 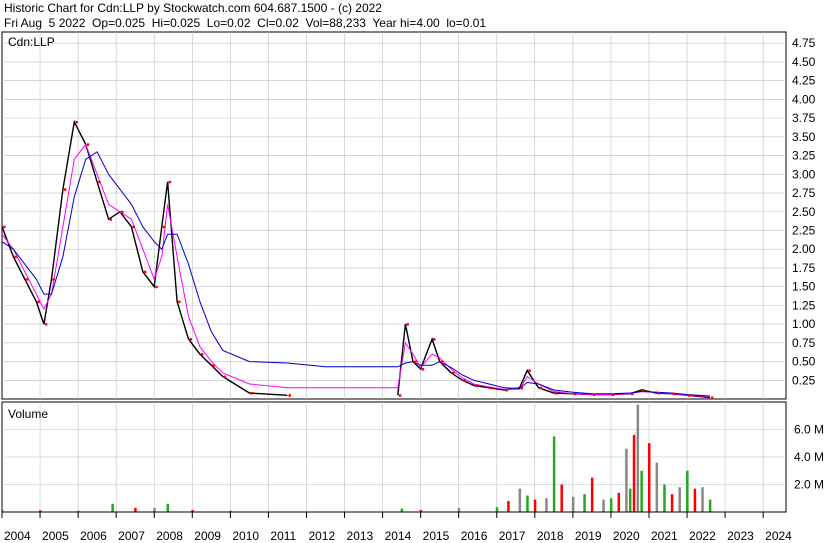 I want to click on volume-y-axis: 6.0 M 4.0 M 2.0 M, so click(x=809, y=457).